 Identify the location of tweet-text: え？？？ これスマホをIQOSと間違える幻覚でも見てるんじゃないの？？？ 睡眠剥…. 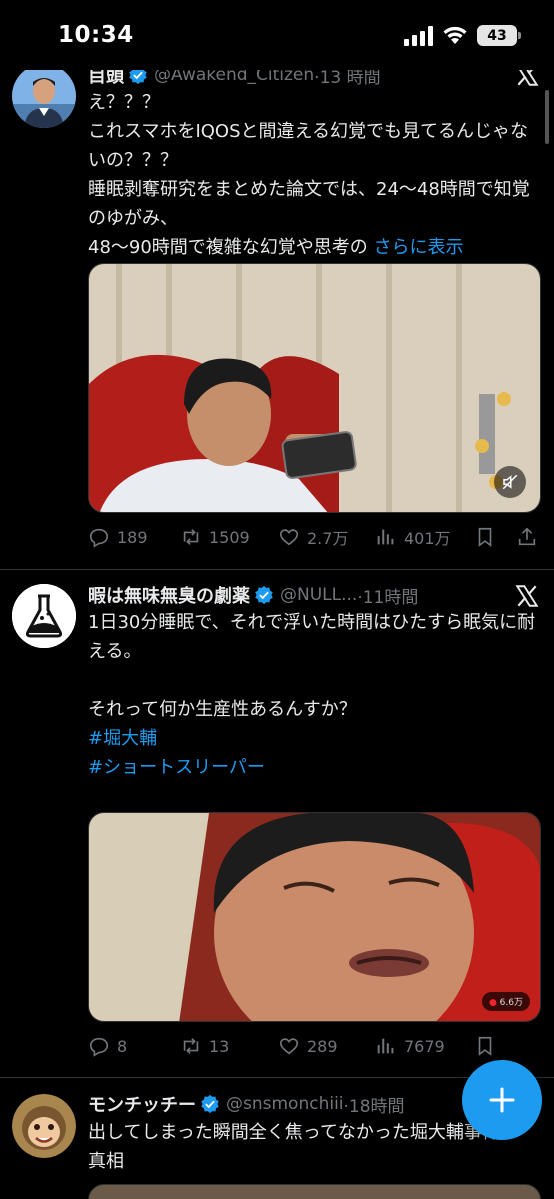
(316, 175).